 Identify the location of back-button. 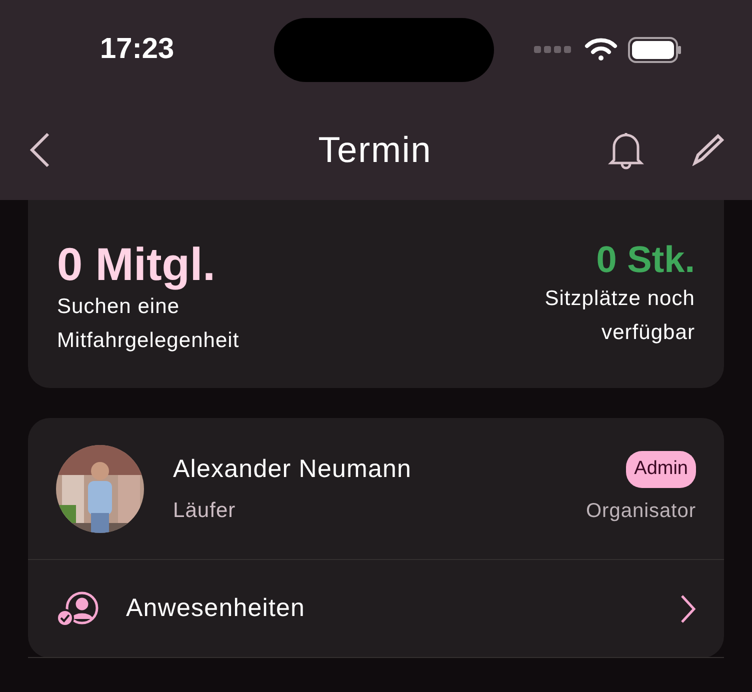
(40, 150).